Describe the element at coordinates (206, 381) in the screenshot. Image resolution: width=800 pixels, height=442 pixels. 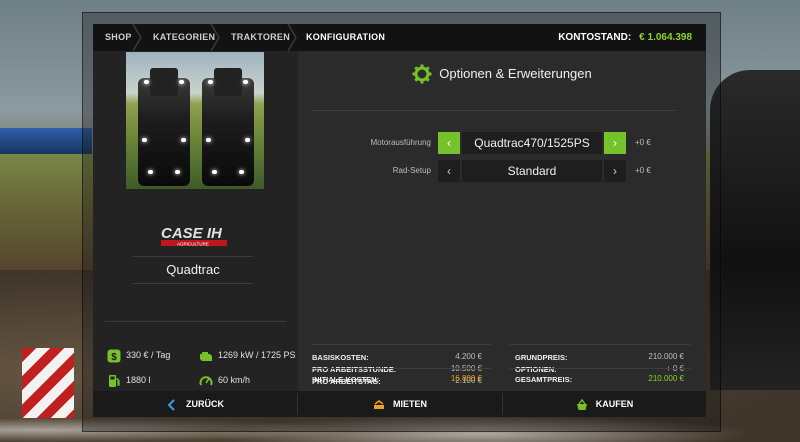
I see `speedometer-icon` at that location.